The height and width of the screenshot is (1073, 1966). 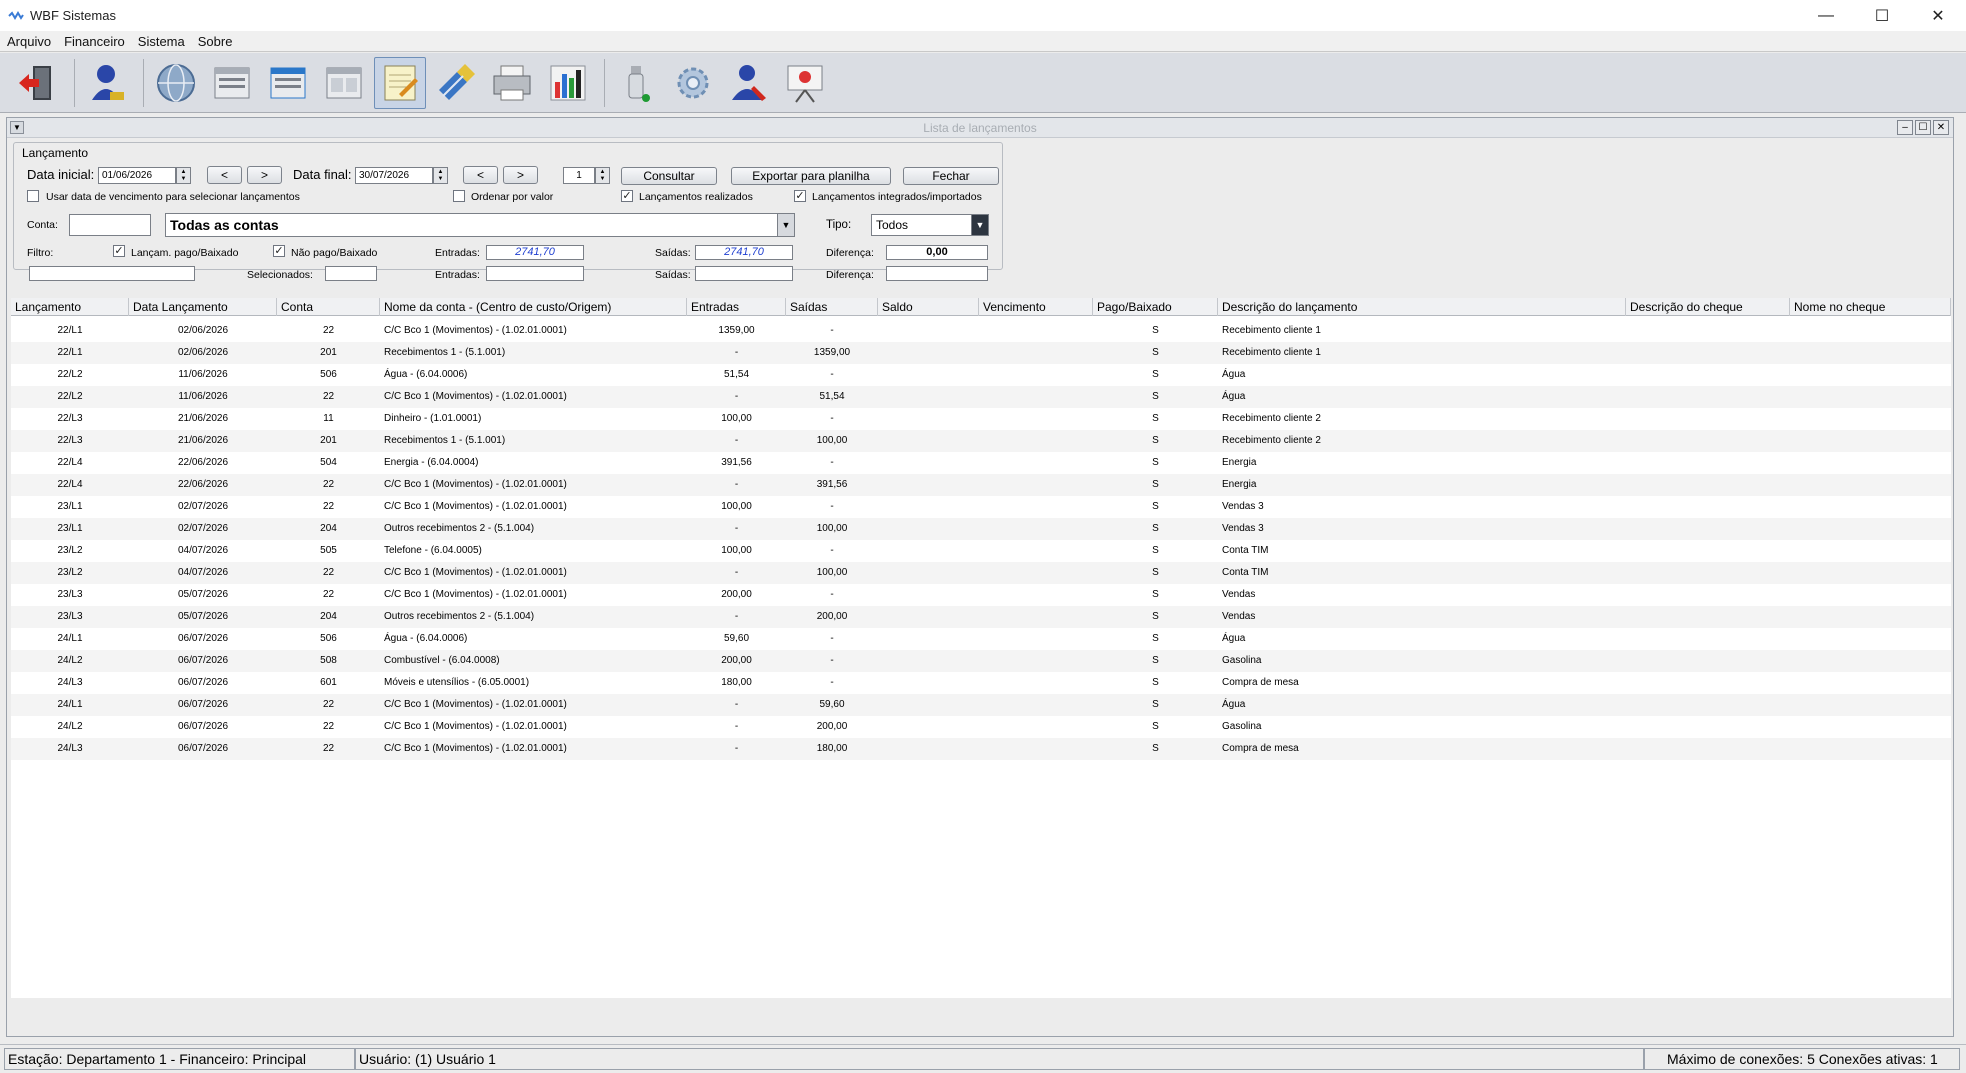 I want to click on data-final-prev-button: <, so click(x=480, y=175).